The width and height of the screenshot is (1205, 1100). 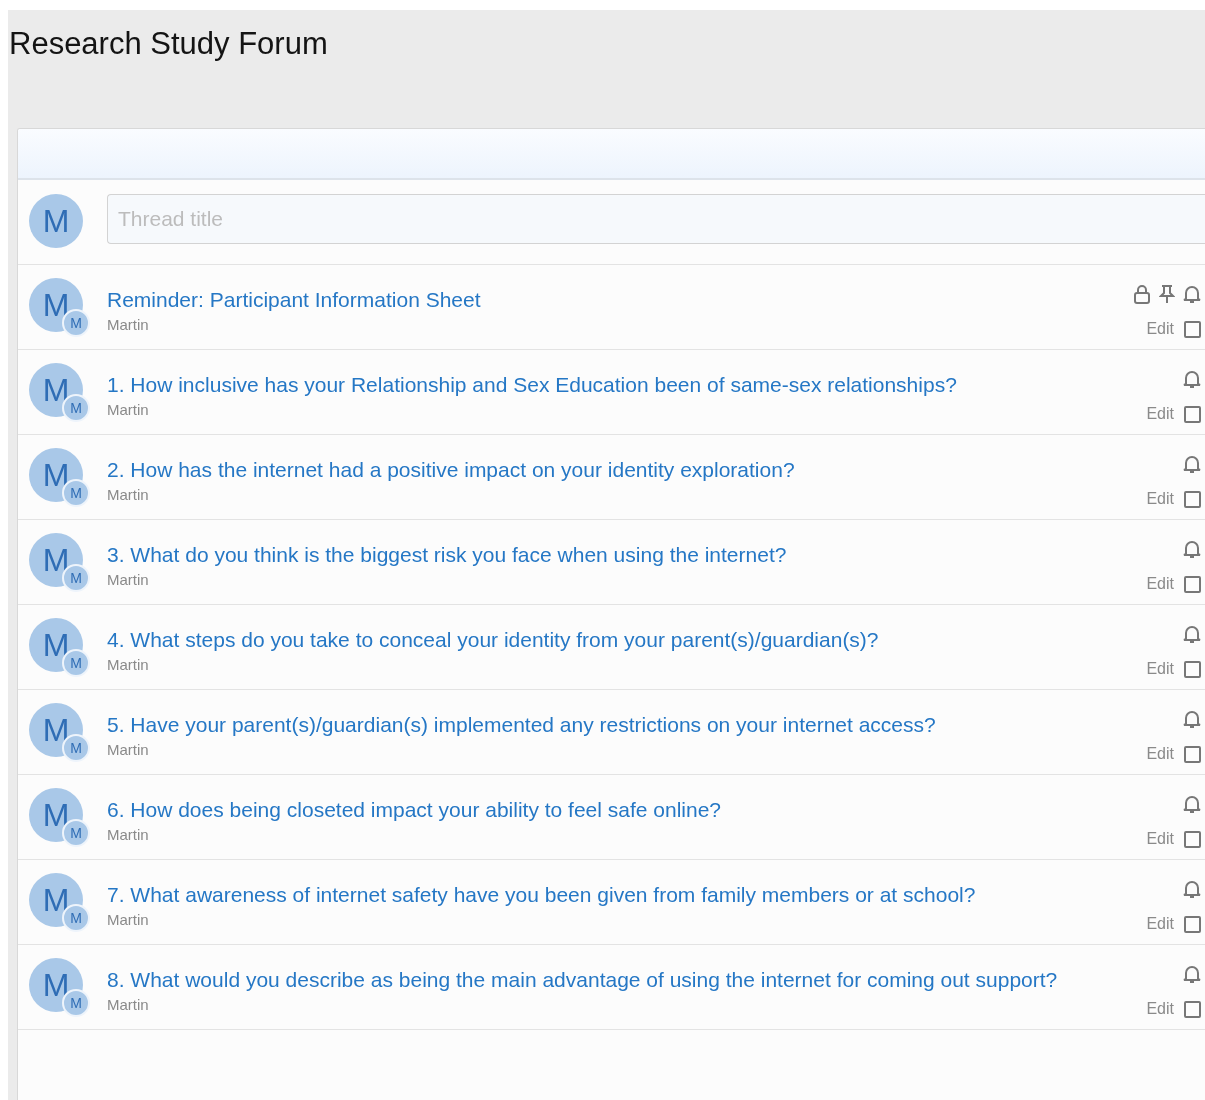 What do you see at coordinates (597, 469) in the screenshot?
I see `thread-title-link: 2. How has the internet had a positive impact on your identity exploration?` at bounding box center [597, 469].